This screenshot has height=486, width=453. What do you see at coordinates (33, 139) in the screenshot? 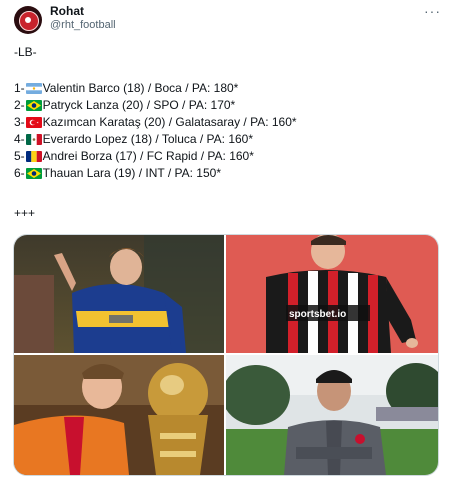
I see `mexico-flag-icon` at bounding box center [33, 139].